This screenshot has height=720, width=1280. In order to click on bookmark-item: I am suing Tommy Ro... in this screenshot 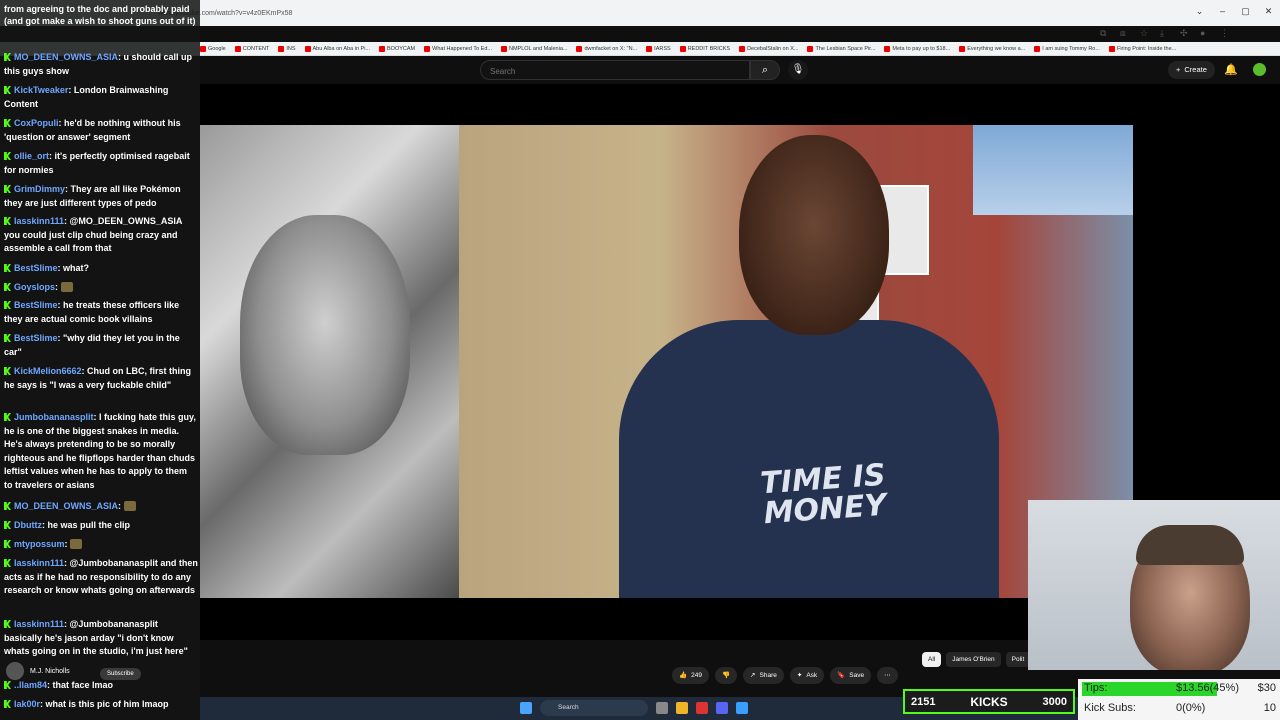, I will do `click(1067, 48)`.